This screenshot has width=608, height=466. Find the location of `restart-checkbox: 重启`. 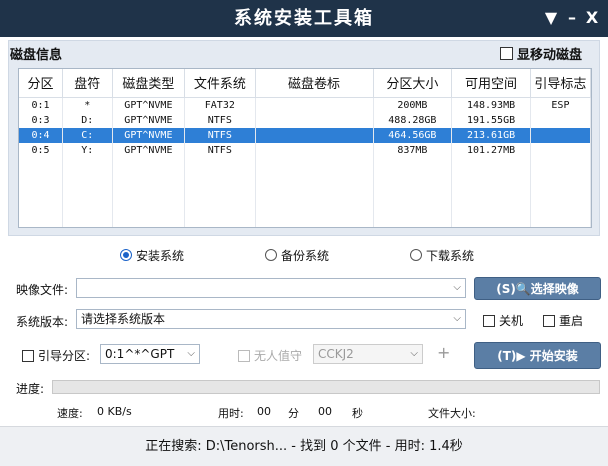

restart-checkbox: 重启 is located at coordinates (563, 320).